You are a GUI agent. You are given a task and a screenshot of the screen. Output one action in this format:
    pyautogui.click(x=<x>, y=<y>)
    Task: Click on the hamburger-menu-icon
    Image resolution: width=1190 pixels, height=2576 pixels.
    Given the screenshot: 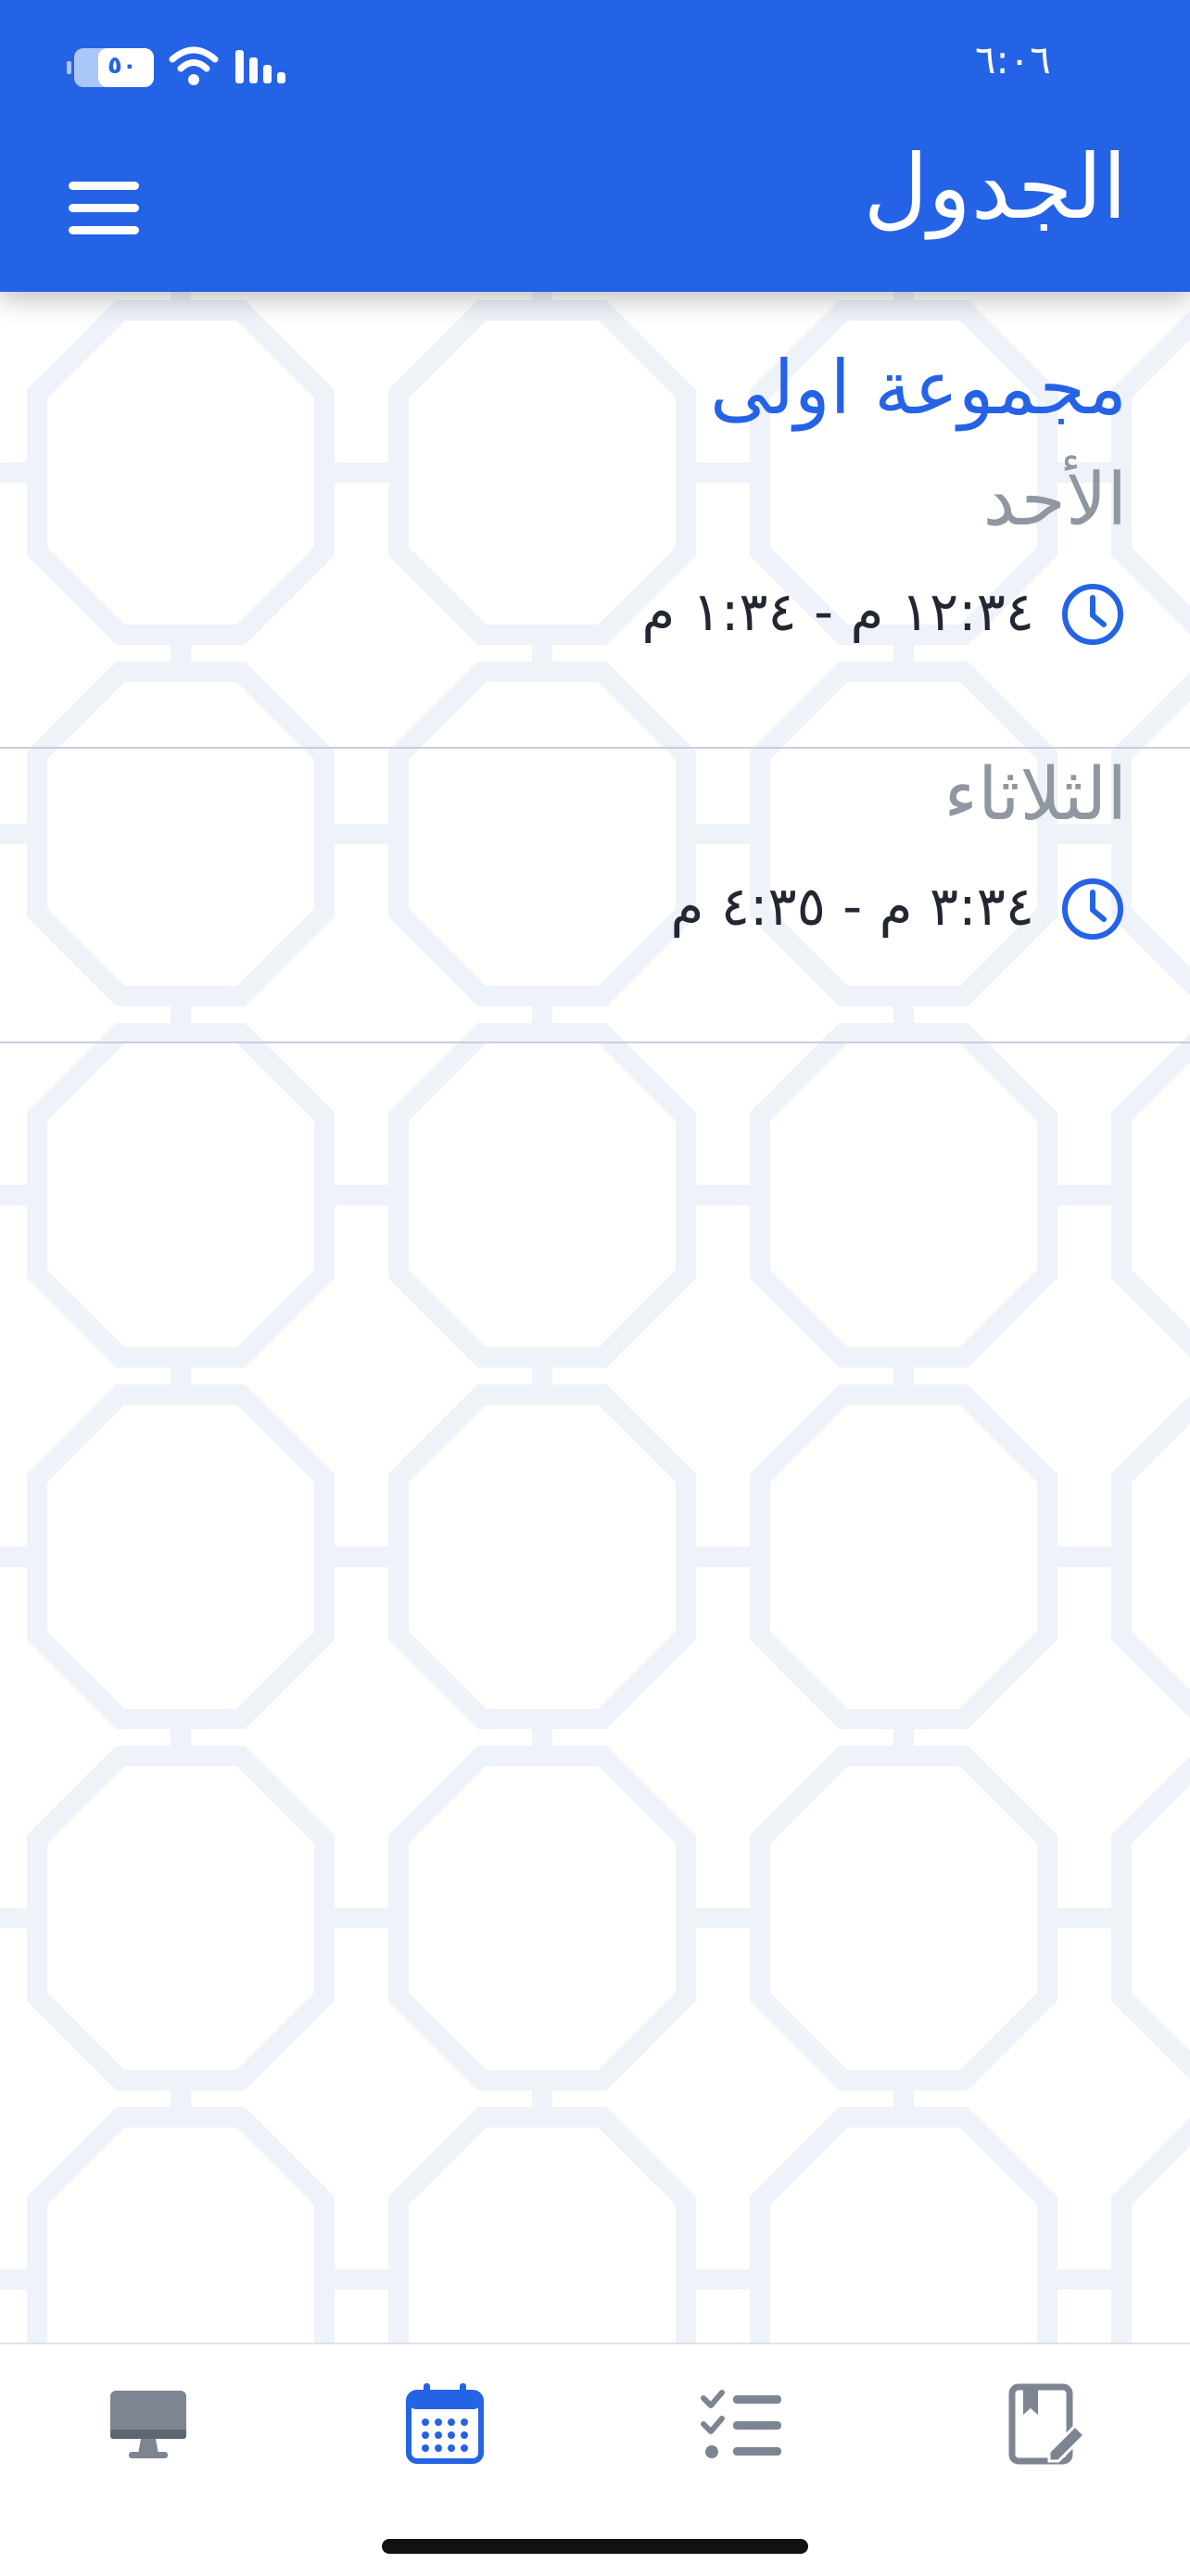 What is the action you would take?
    pyautogui.click(x=104, y=208)
    